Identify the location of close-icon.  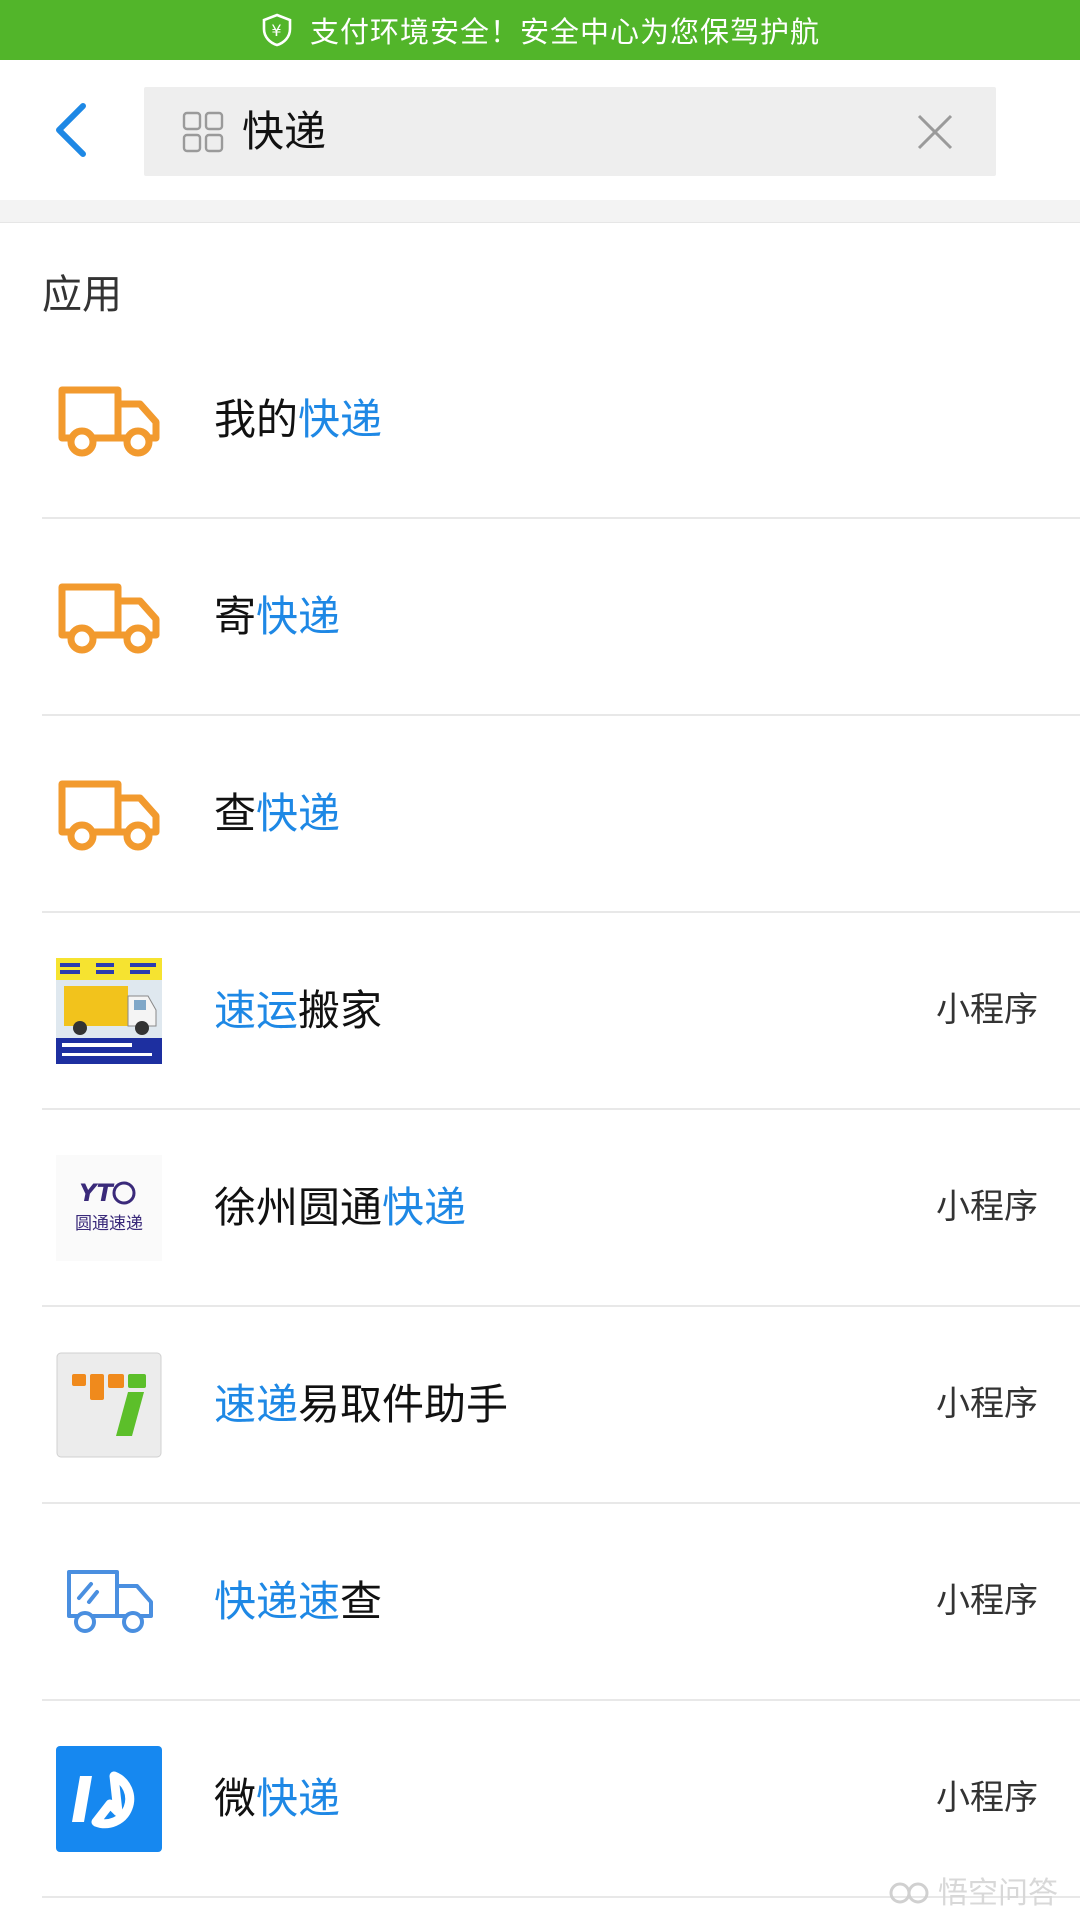
(935, 132).